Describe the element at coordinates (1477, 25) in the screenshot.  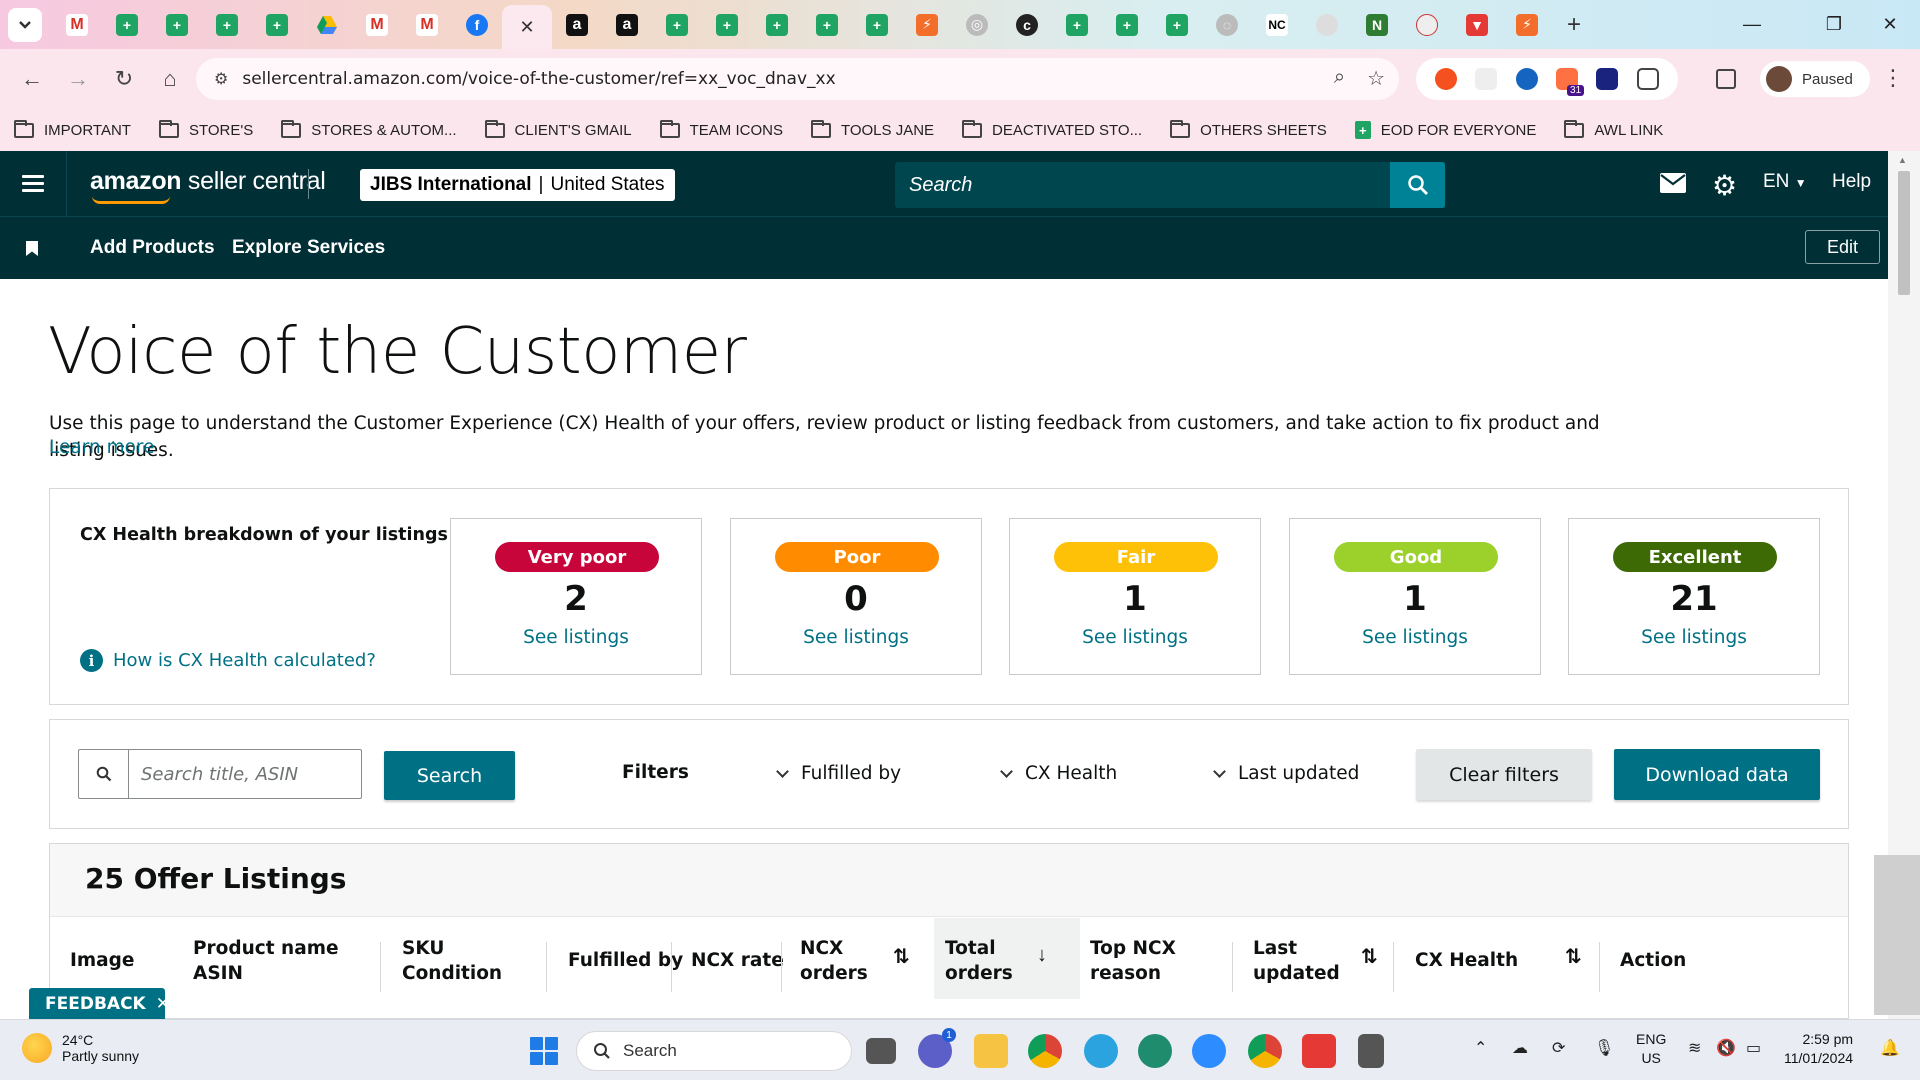
I see `tab-red: ▼` at that location.